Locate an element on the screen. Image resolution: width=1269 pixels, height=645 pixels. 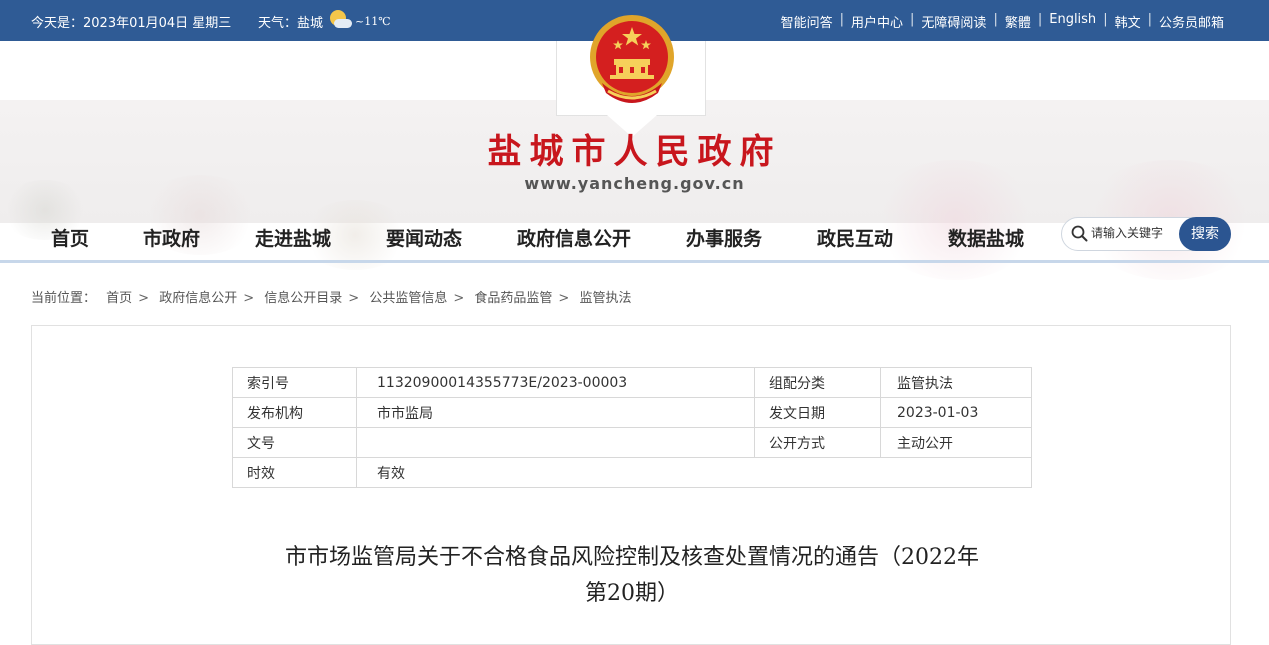
search-button: 搜索 is located at coordinates (1205, 234).